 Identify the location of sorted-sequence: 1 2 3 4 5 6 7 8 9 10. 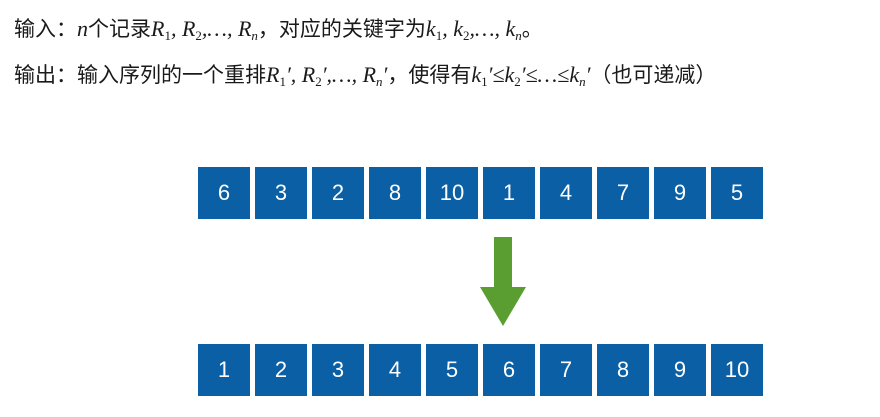
(480, 370).